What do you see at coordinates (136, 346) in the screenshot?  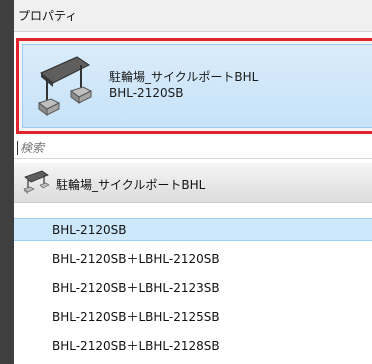 I see `type-list-item-label: BHL-2120SB＋LBHL-2128SB` at bounding box center [136, 346].